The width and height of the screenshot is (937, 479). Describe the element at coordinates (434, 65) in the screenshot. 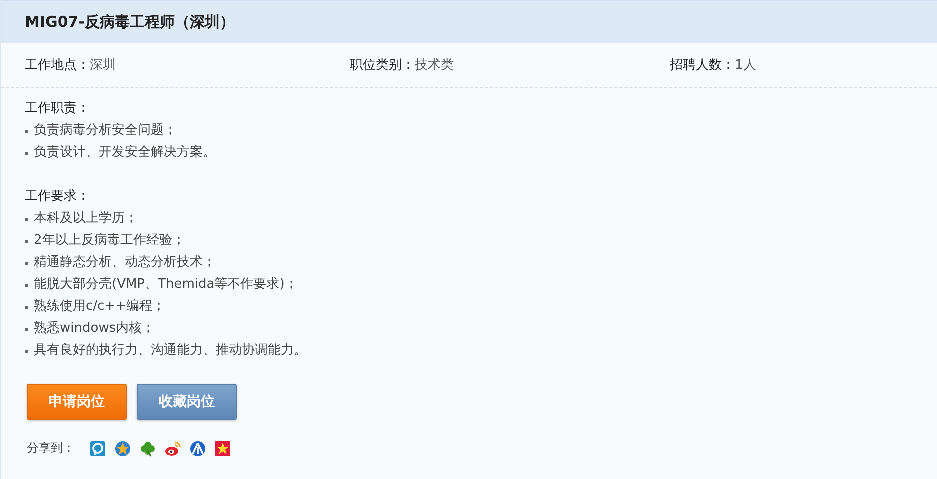

I see `field-value: 技术类` at that location.